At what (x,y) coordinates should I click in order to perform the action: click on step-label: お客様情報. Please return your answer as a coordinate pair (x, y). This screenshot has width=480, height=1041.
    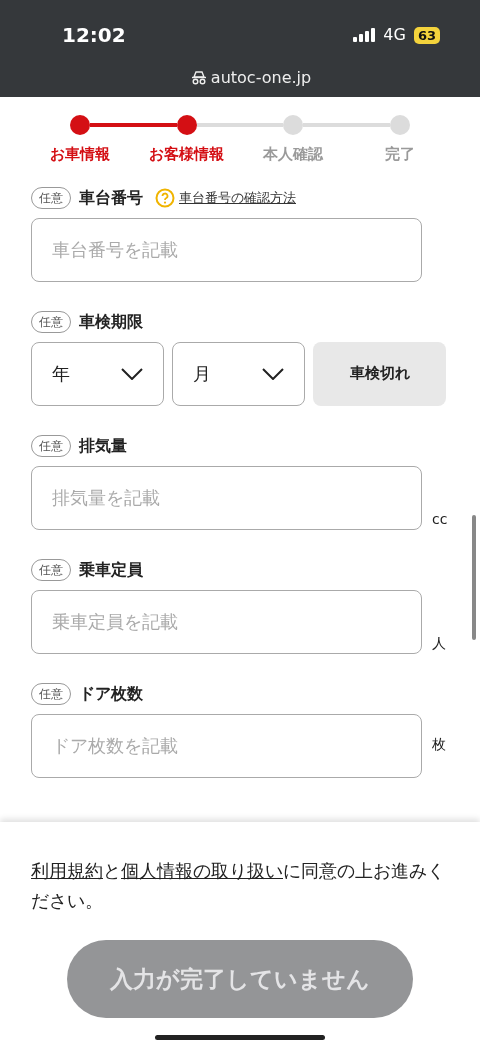
    Looking at the image, I should click on (187, 154).